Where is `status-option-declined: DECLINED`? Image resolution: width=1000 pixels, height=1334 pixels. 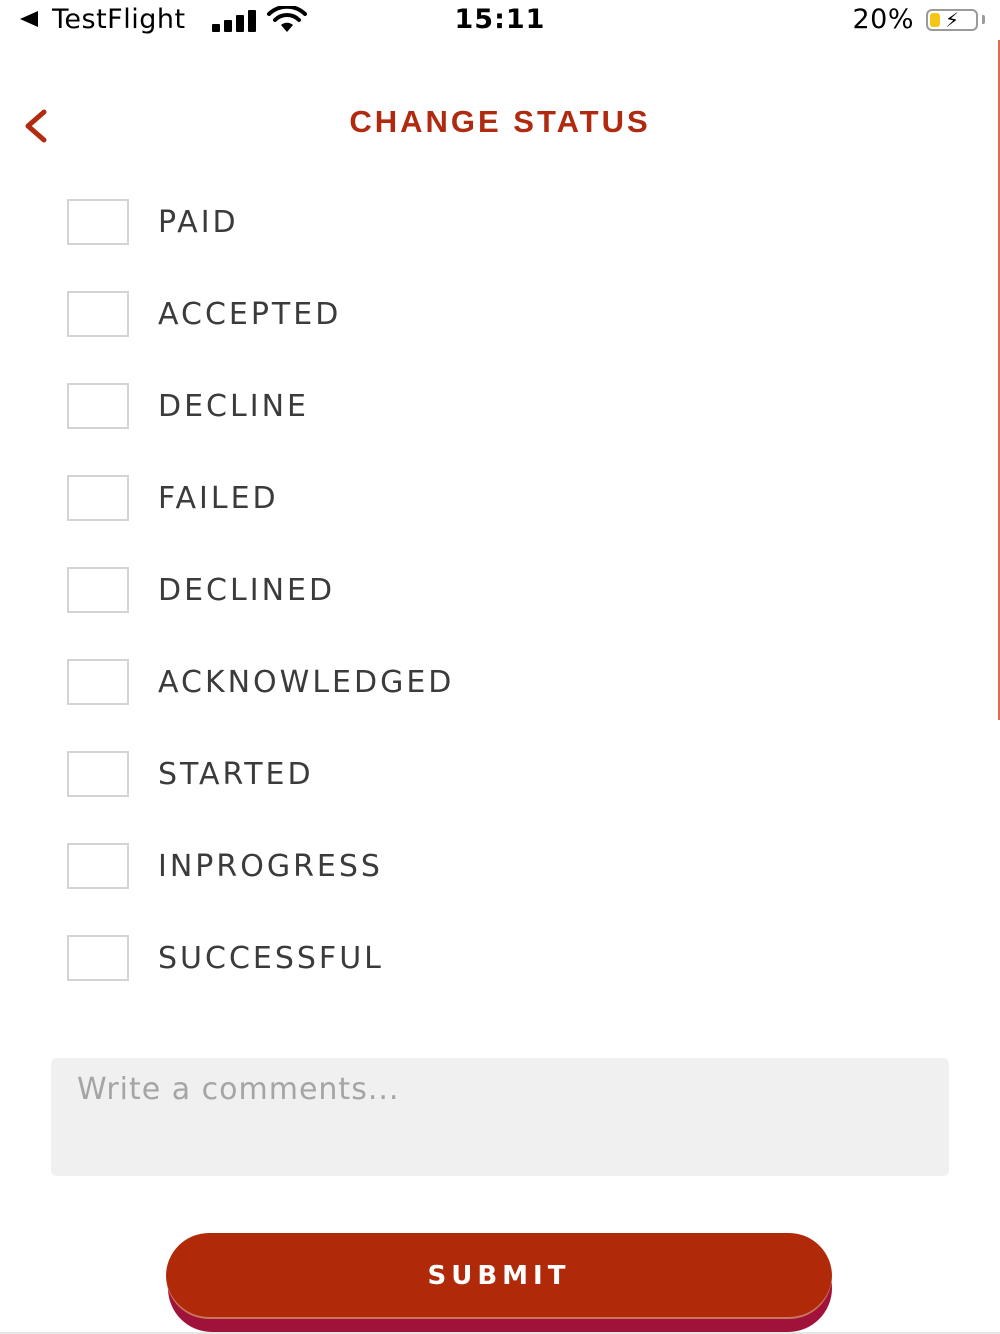 status-option-declined: DECLINED is located at coordinates (500, 591).